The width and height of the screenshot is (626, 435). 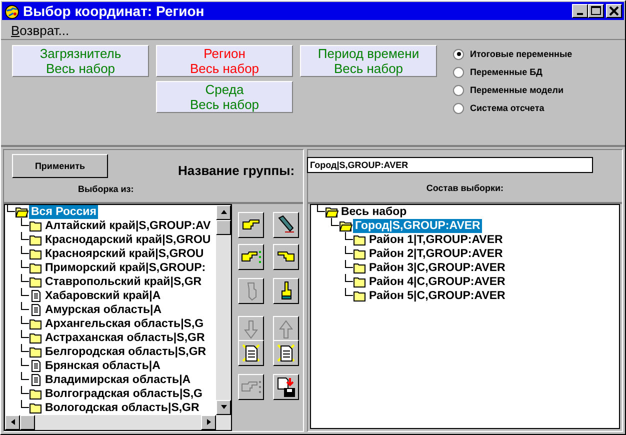 I want to click on tree-item: Амурская область|A, so click(x=103, y=309).